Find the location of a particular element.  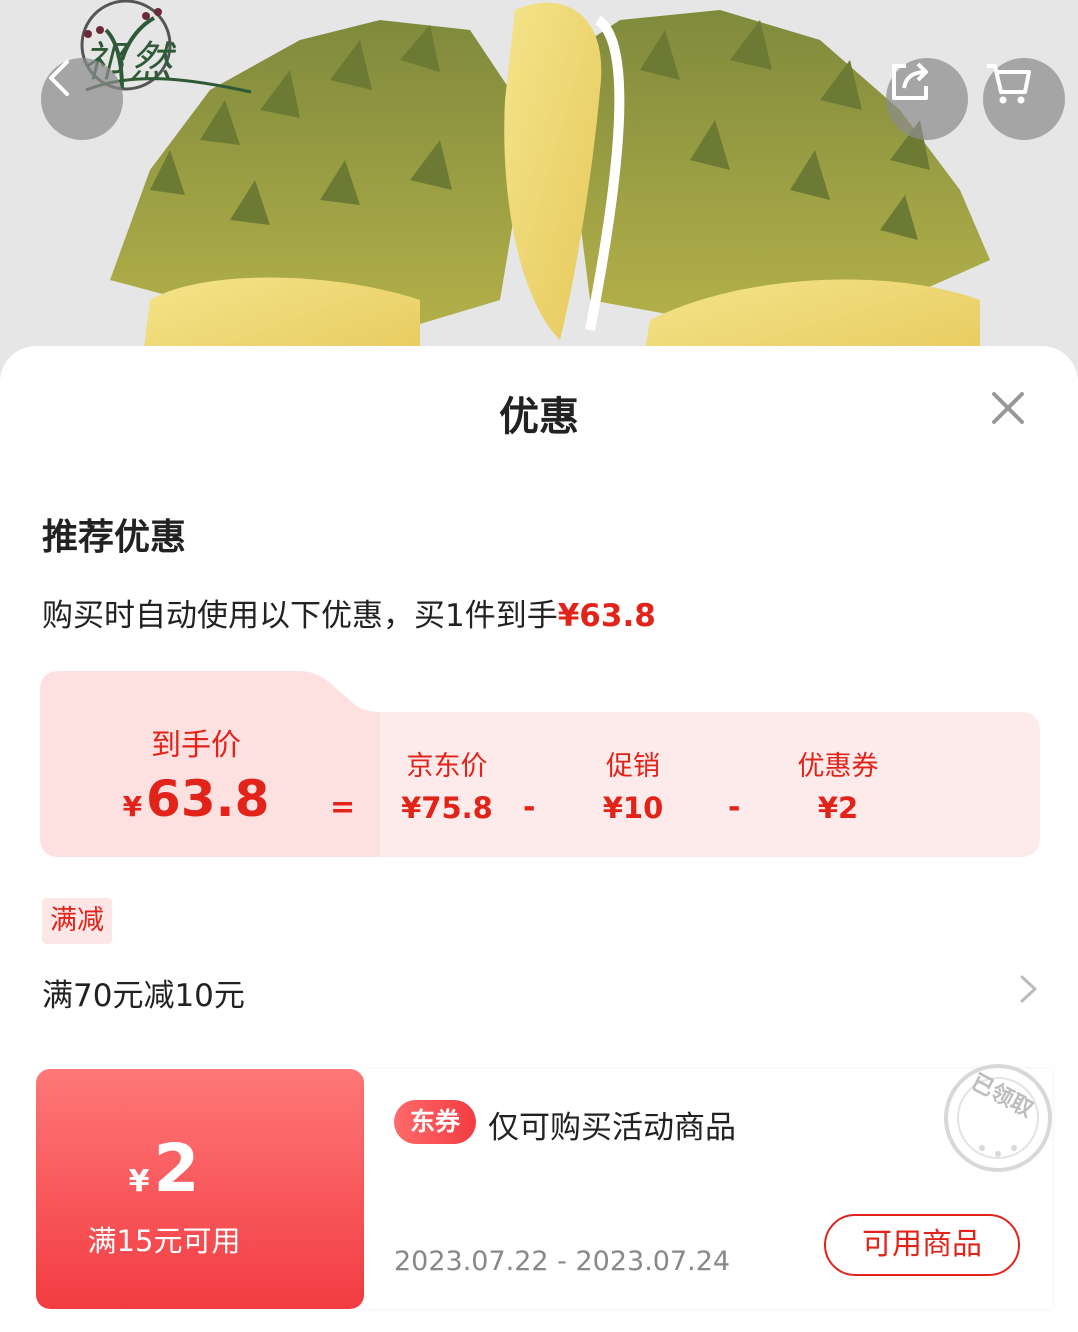

coupon-amount: ¥2 is located at coordinates (164, 1168).